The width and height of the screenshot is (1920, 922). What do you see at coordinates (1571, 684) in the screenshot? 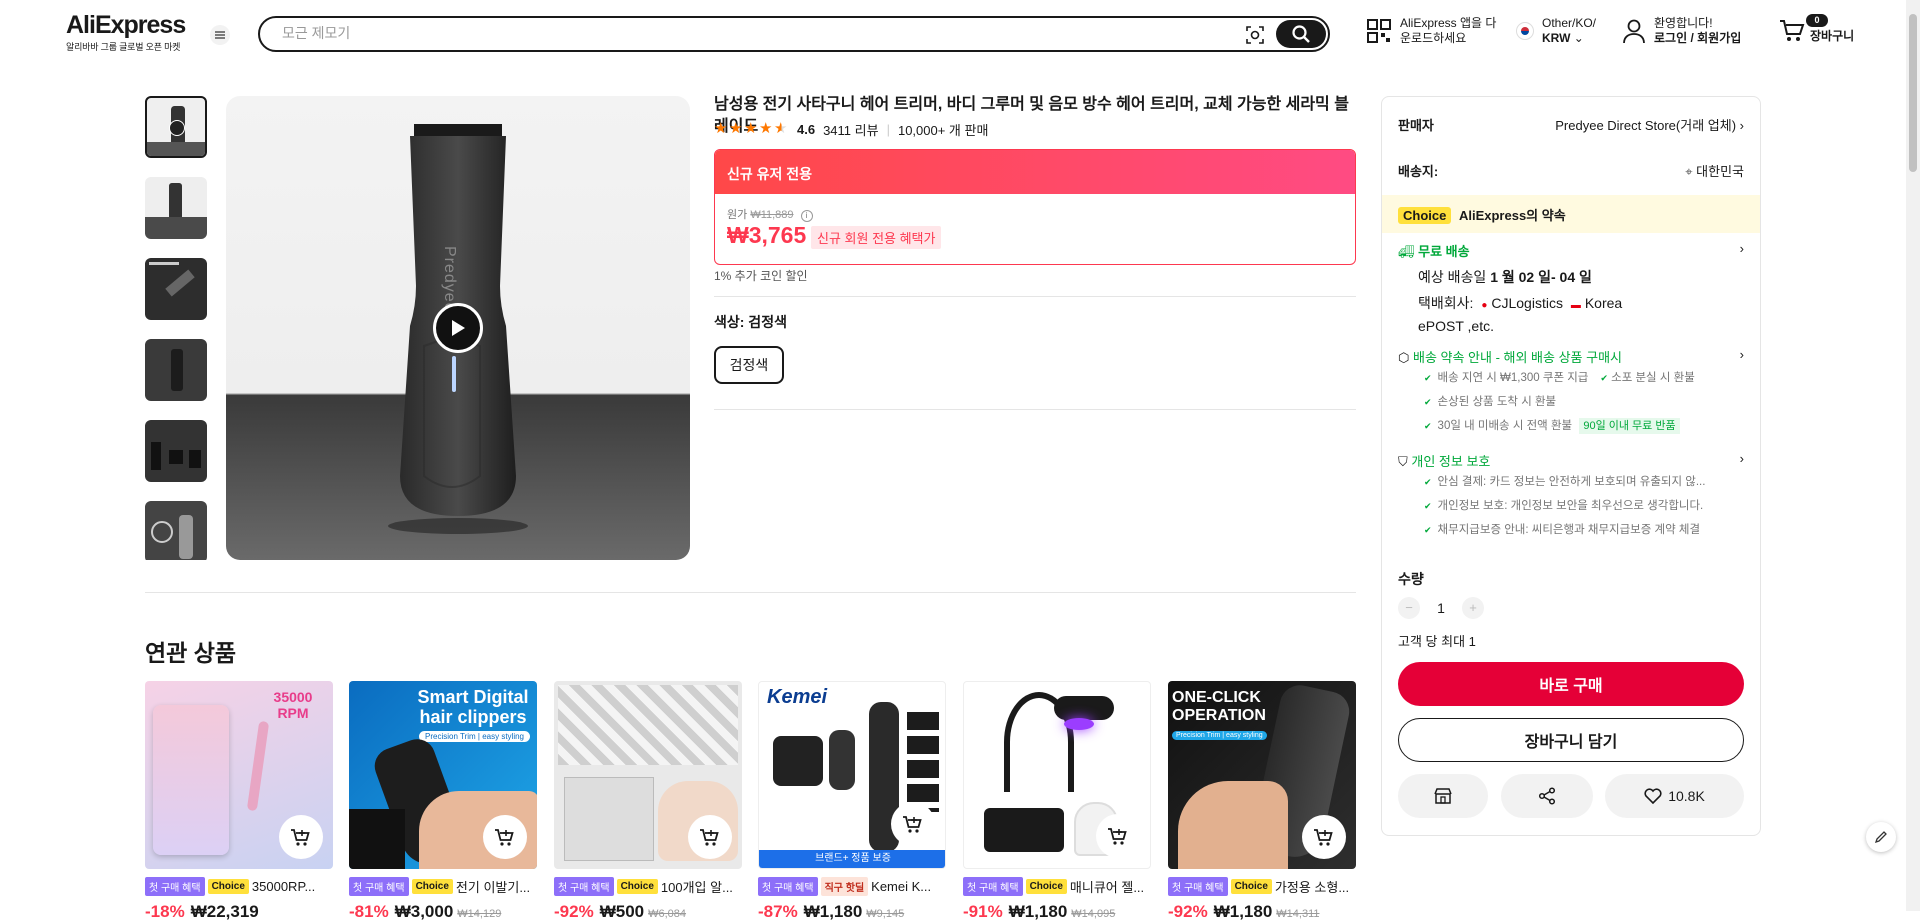
I see `buy-now-button: 바로 구매` at bounding box center [1571, 684].